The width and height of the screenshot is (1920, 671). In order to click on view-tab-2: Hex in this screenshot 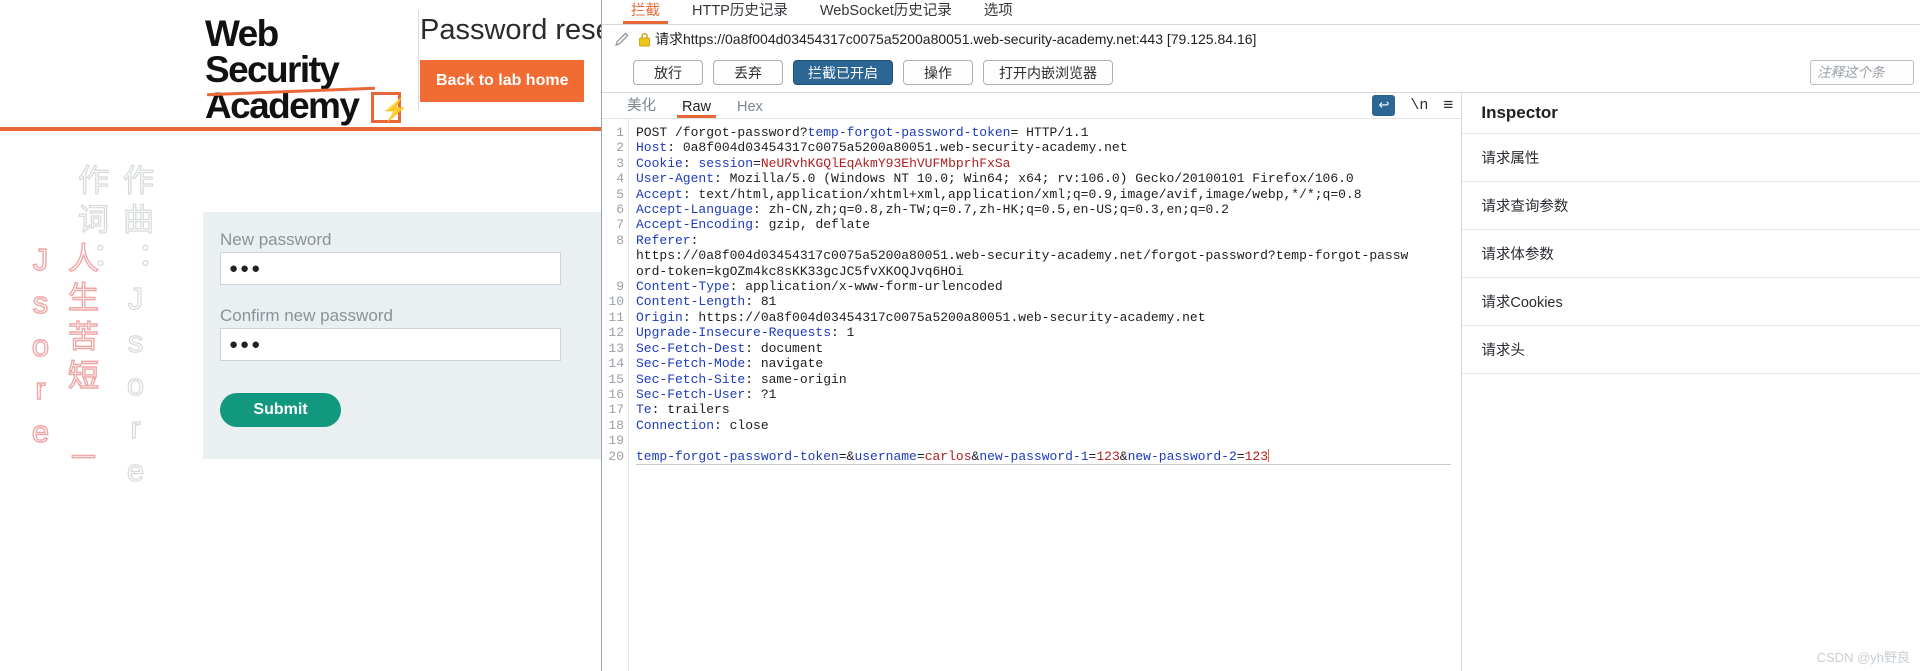, I will do `click(750, 108)`.